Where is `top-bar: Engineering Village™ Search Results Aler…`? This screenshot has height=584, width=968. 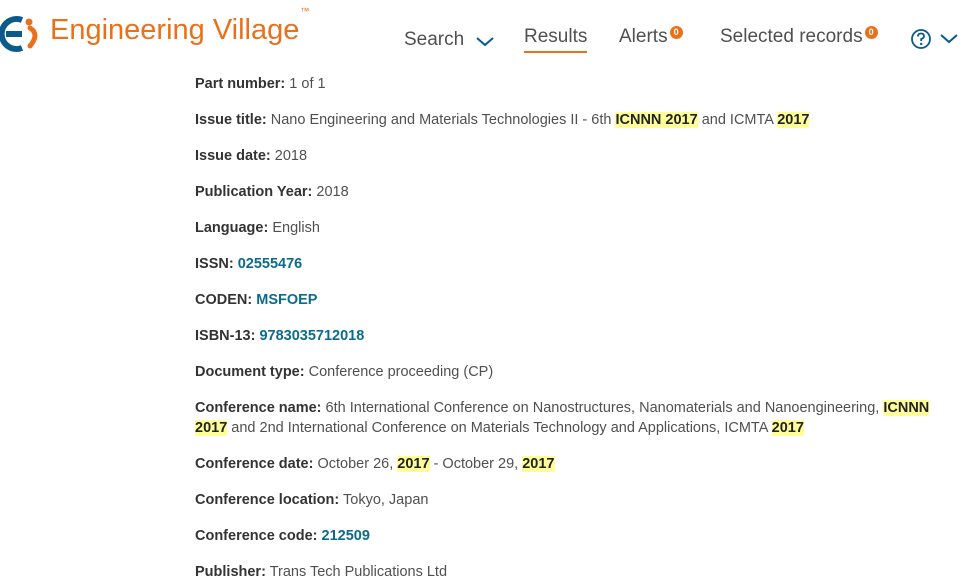 top-bar: Engineering Village™ Search Results Aler… is located at coordinates (484, 34).